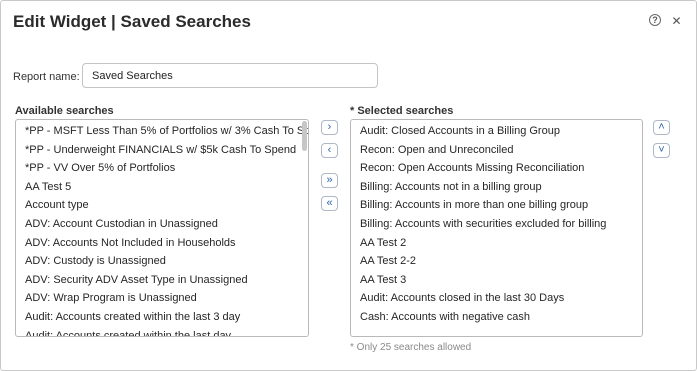 This screenshot has width=697, height=371. Describe the element at coordinates (329, 150) in the screenshot. I see `move-left-button: ‹` at that location.